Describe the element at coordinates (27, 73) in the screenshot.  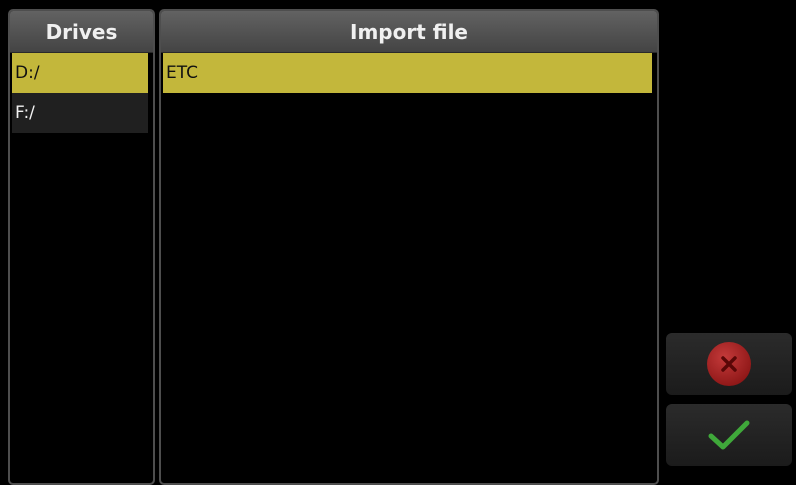
I see `drive-item-label: D:/` at that location.